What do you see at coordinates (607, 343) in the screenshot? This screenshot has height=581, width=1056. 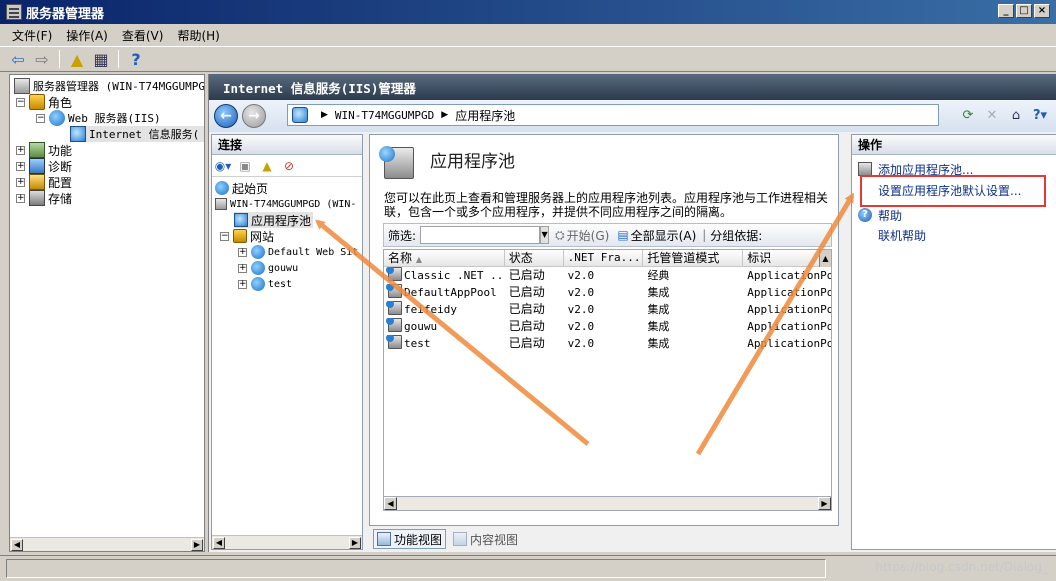 I see `table-row: test已启动 v2.0 集成 ApplicationPool` at bounding box center [607, 343].